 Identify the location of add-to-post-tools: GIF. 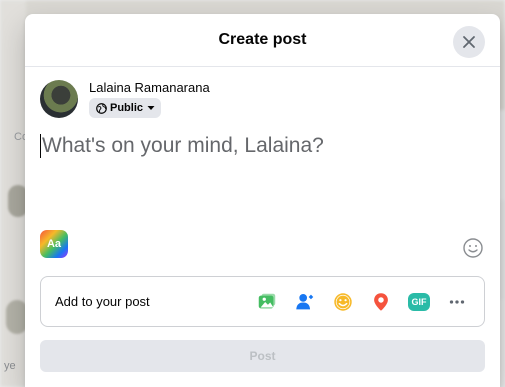
(356, 302).